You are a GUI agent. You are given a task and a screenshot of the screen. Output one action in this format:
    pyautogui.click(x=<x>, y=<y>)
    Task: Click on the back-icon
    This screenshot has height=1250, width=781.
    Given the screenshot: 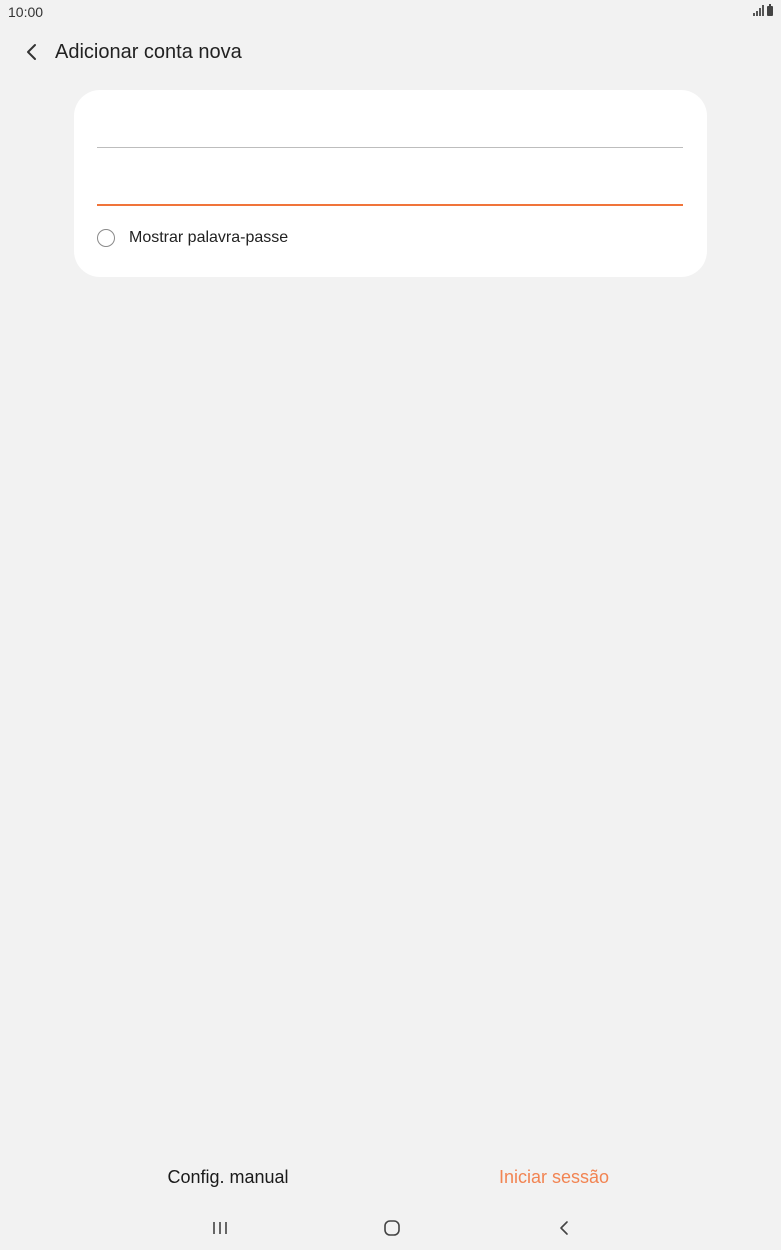 What is the action you would take?
    pyautogui.click(x=564, y=1228)
    